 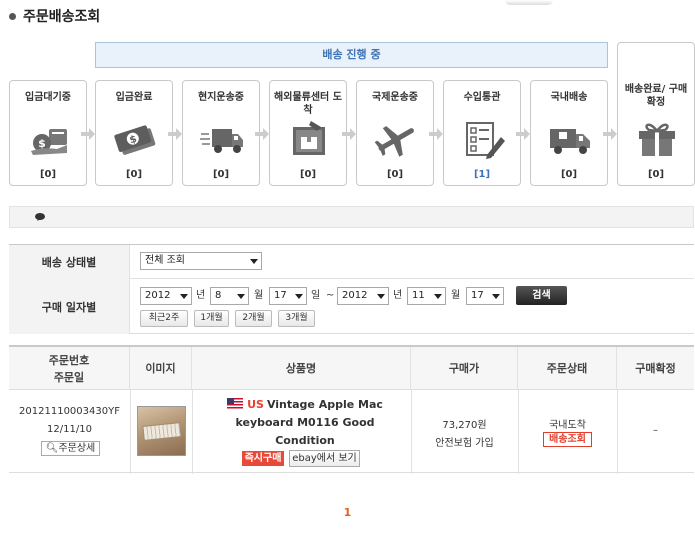 What do you see at coordinates (288, 296) in the screenshot?
I see `from-day-select: 17` at bounding box center [288, 296].